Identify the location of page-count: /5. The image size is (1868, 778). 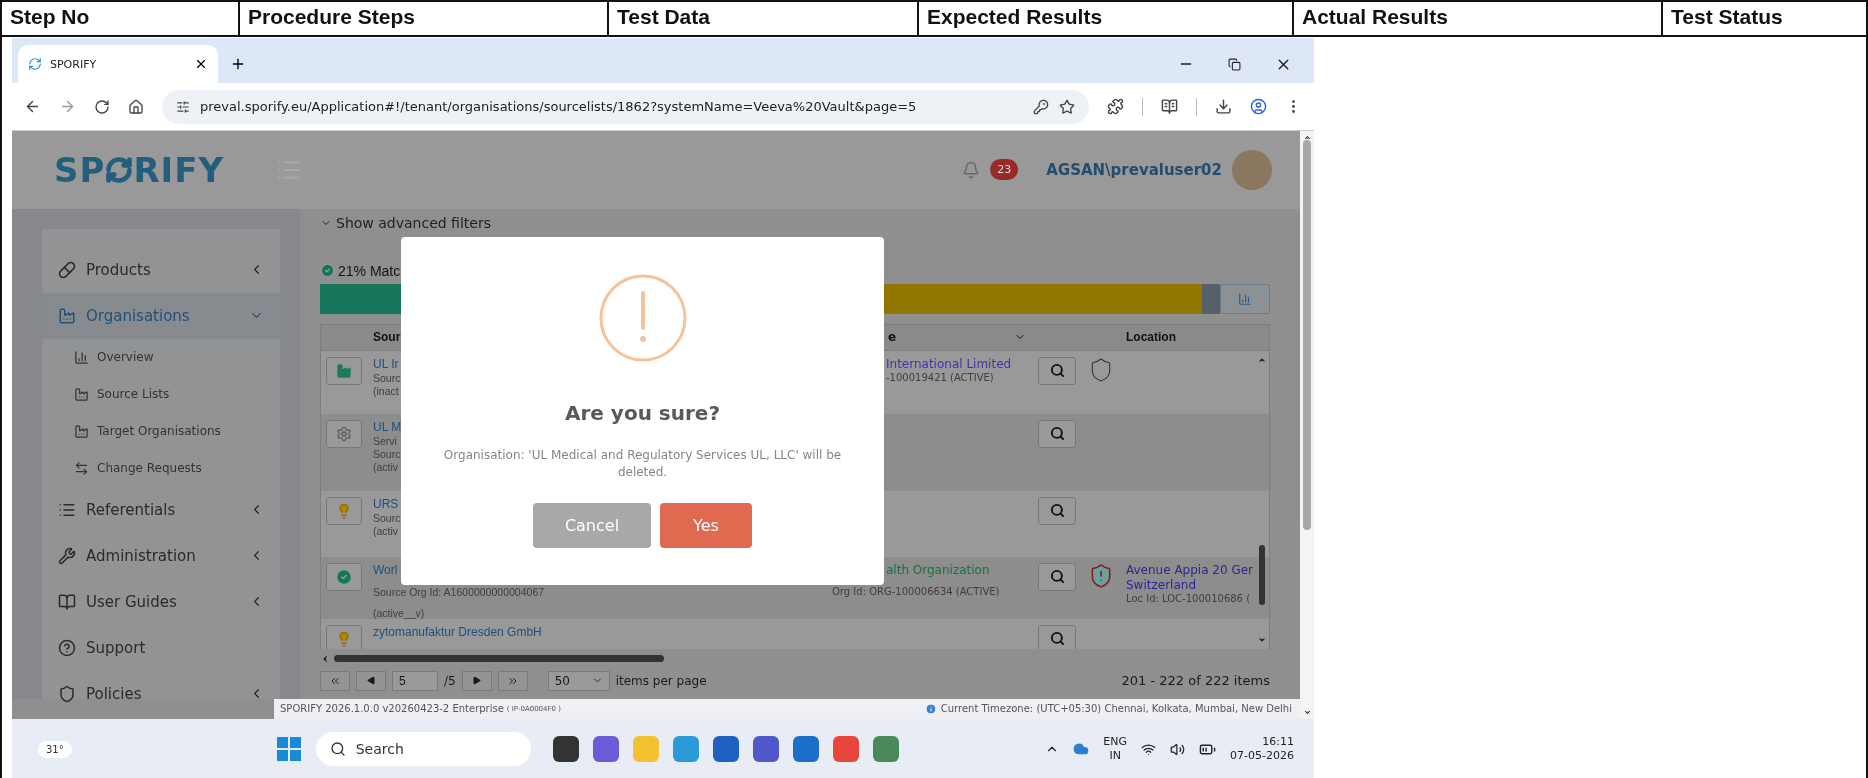
(450, 680).